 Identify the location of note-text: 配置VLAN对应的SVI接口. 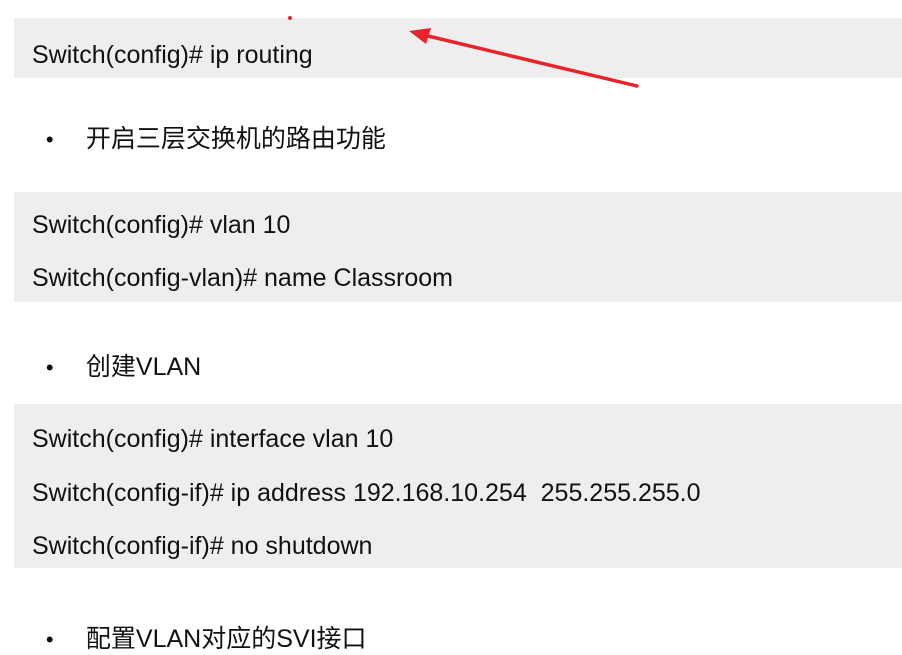
(226, 639).